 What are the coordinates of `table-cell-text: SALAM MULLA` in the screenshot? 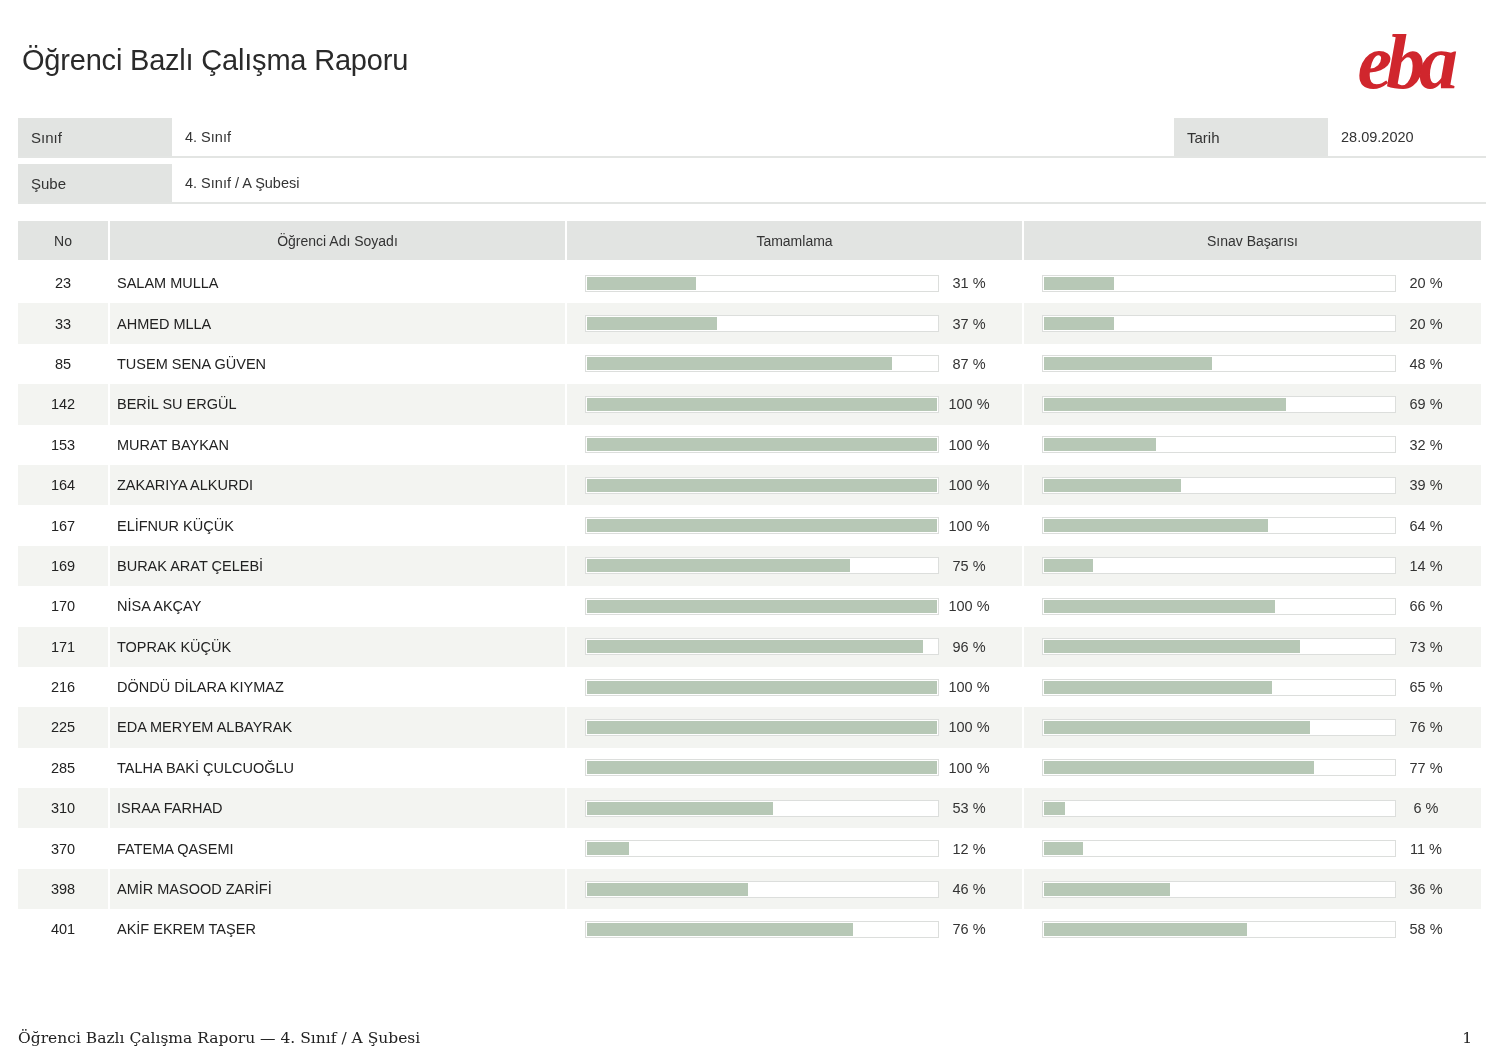 It's located at (168, 284).